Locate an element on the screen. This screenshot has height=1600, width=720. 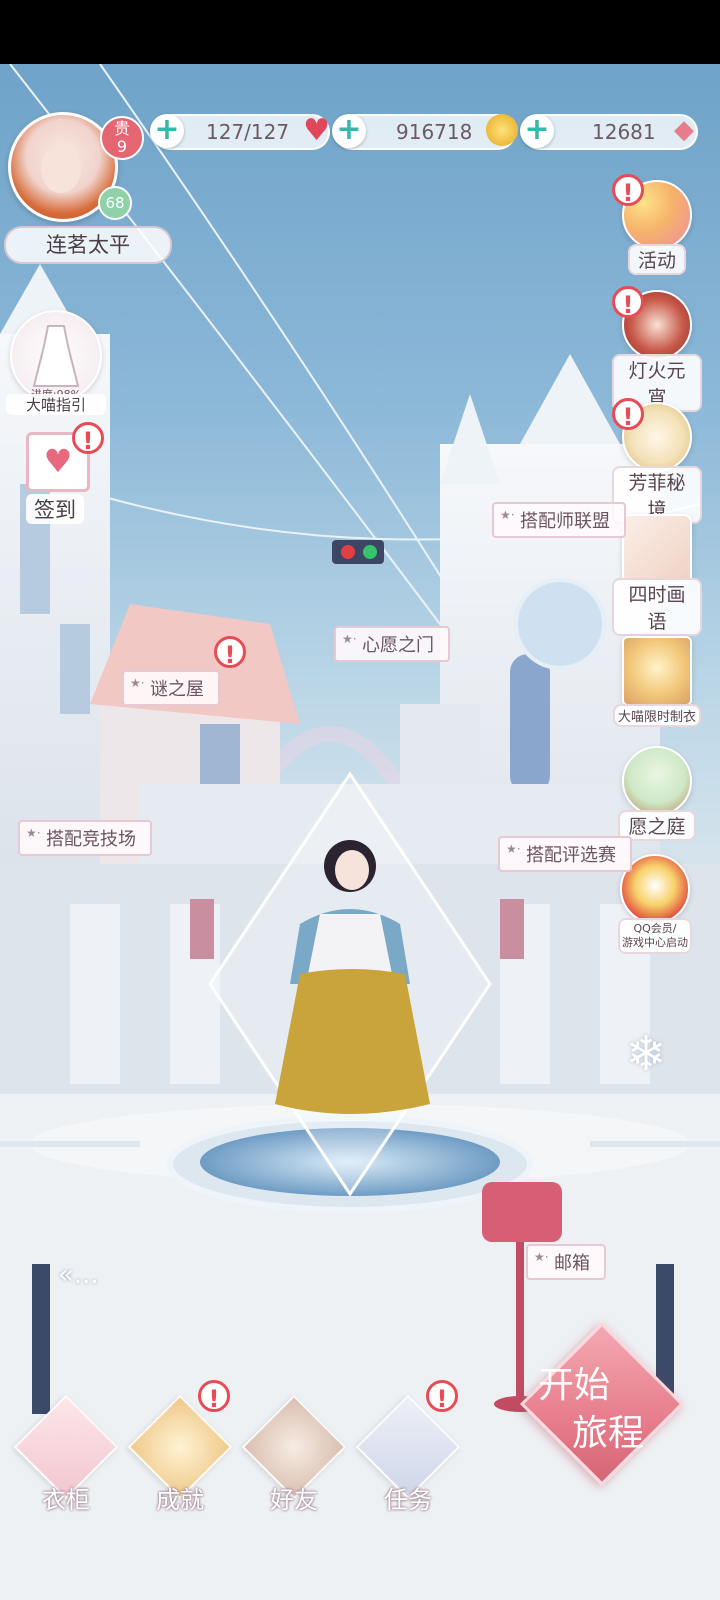
start-line2: 旅程 is located at coordinates (608, 1433).